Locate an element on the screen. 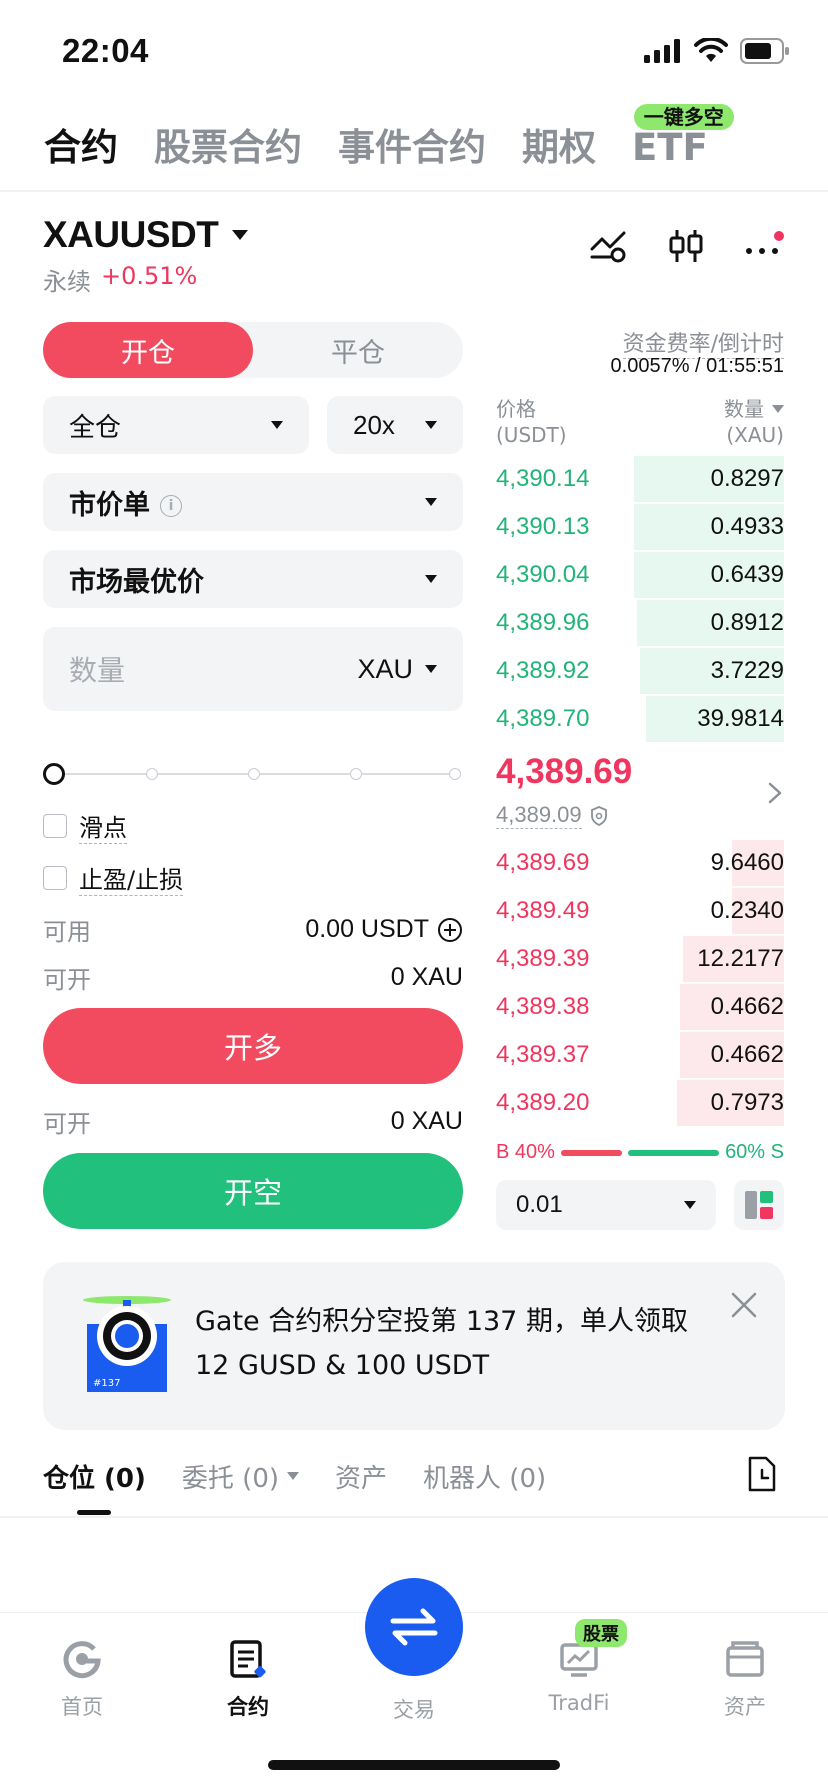 The height and width of the screenshot is (1792, 828). ask-price: 4,390.14 is located at coordinates (543, 478).